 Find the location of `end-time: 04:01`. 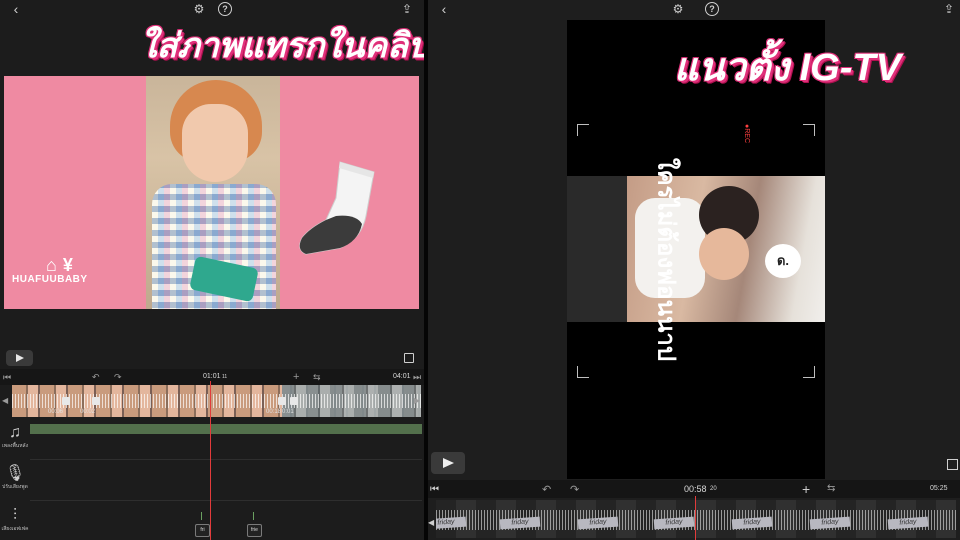

end-time: 04:01 is located at coordinates (402, 376).